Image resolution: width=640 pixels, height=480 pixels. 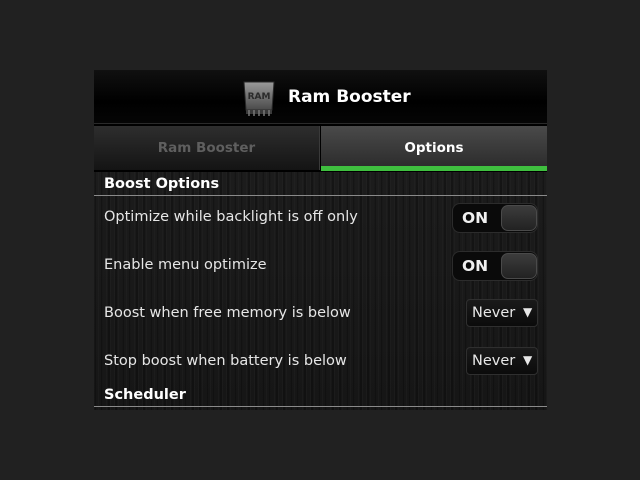 I want to click on boost-free-memory-select: Never ▼, so click(x=502, y=313).